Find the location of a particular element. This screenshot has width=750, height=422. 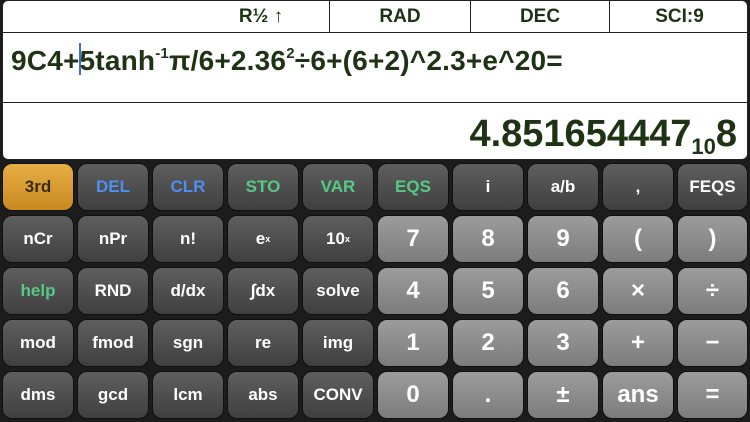

digit-4-button: 4 is located at coordinates (413, 291).